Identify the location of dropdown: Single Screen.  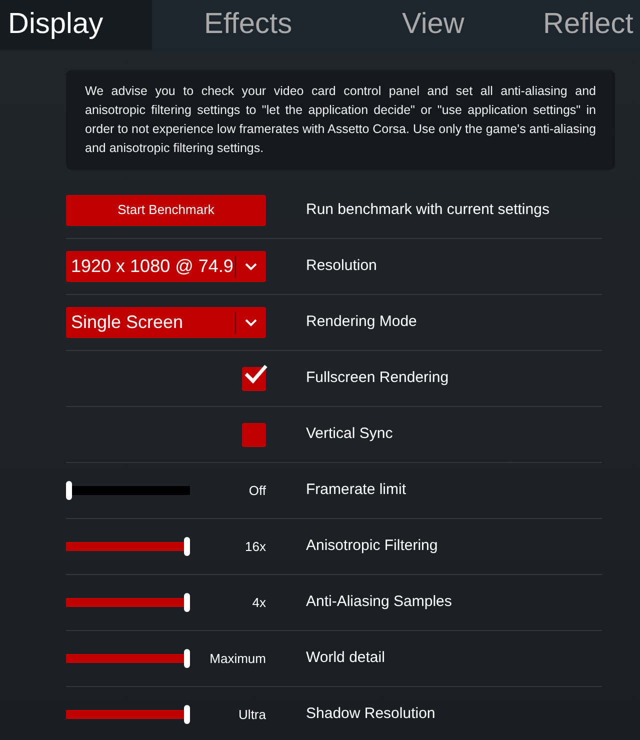
(166, 322).